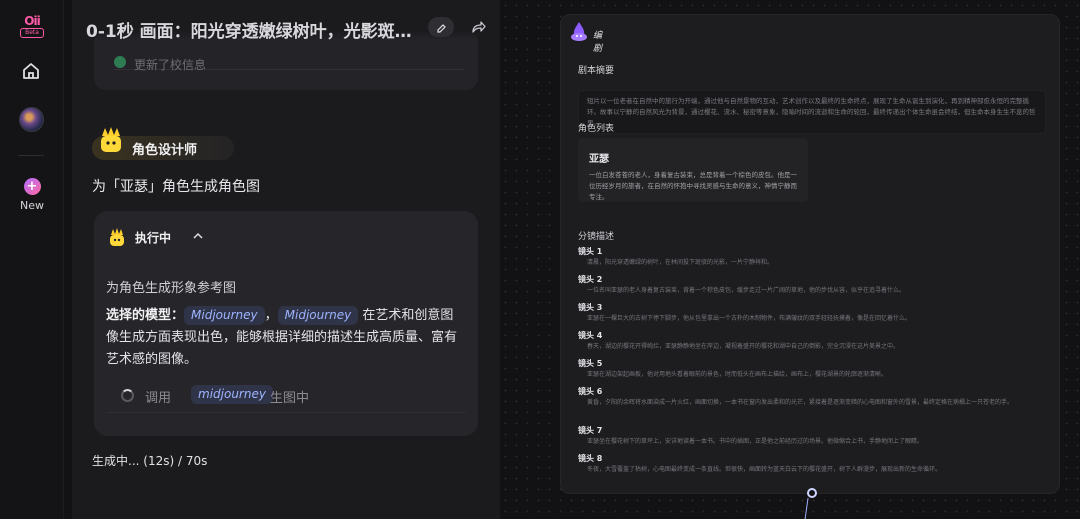 This screenshot has height=519, width=1080. I want to click on shots-label: 分镜描述, so click(596, 237).